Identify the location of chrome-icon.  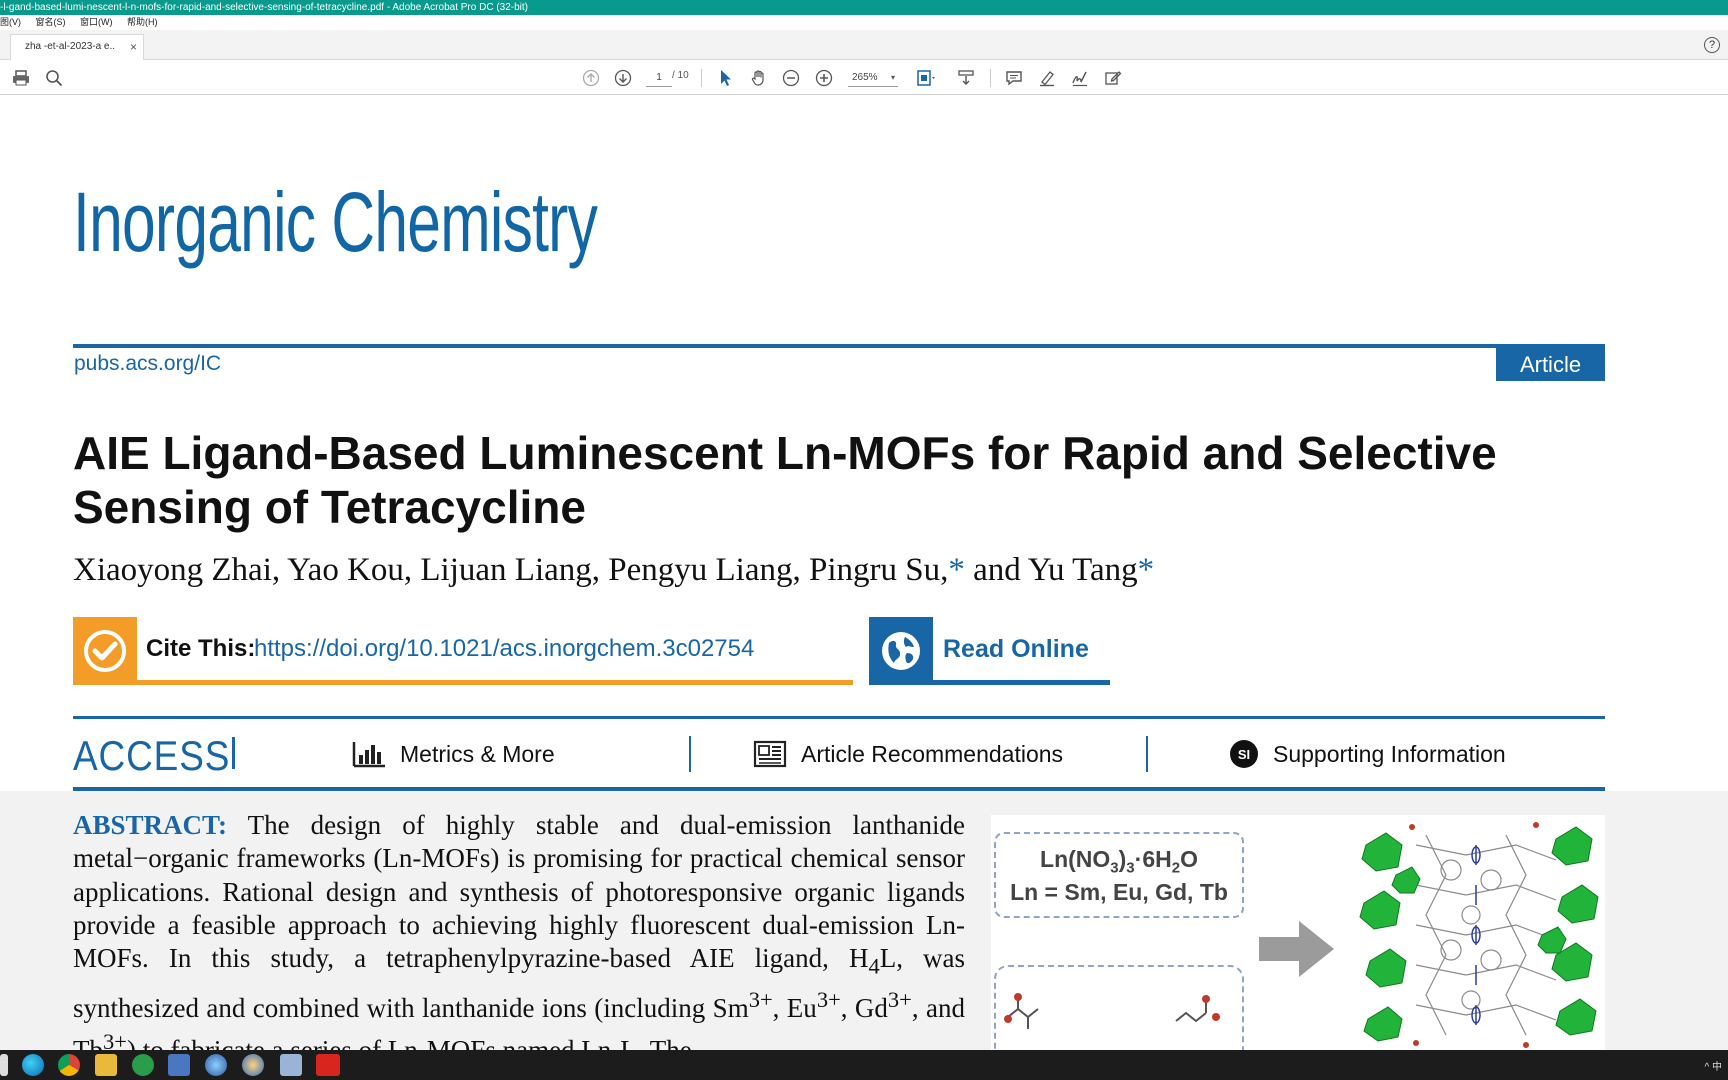
(69, 1065).